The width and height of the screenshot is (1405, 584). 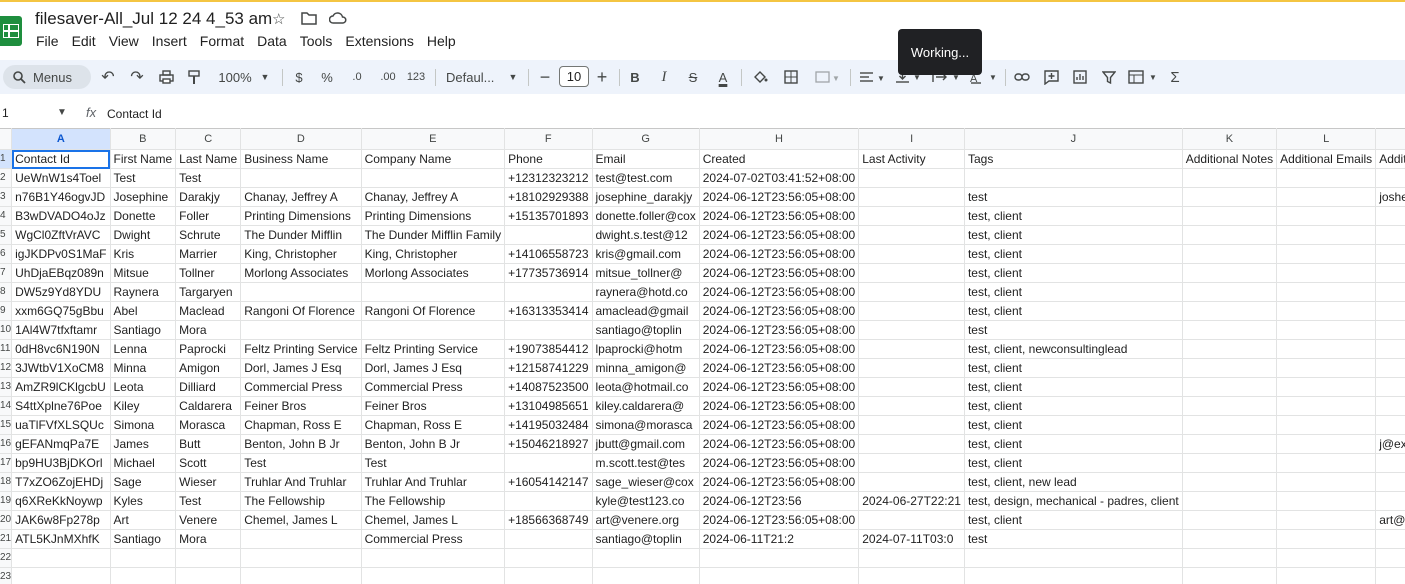 What do you see at coordinates (87, 41) in the screenshot?
I see `menu-edit: Edit` at bounding box center [87, 41].